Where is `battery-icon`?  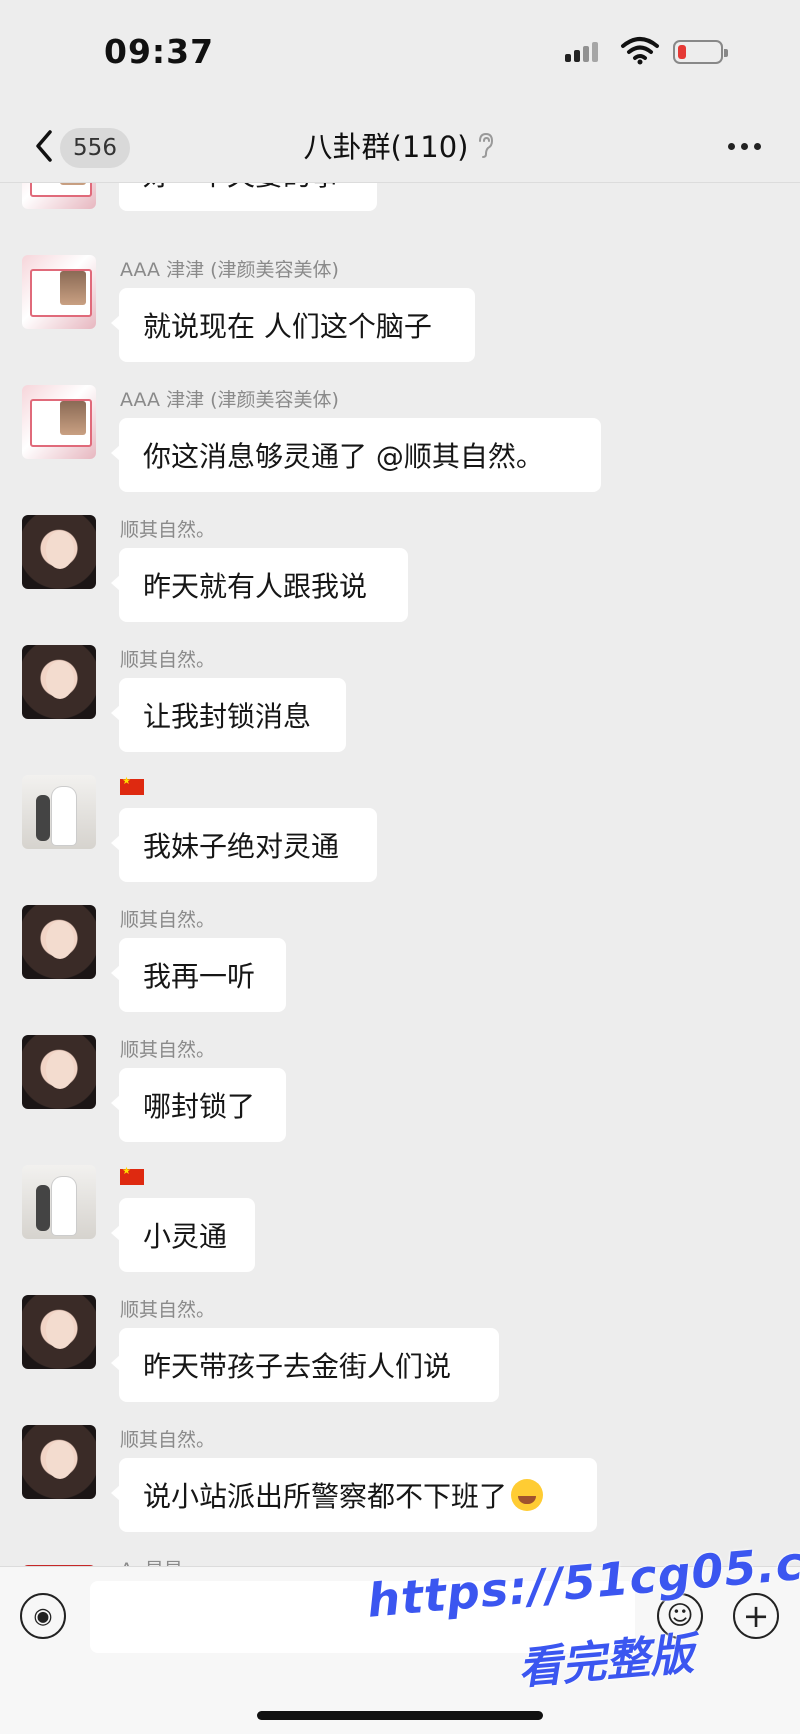
battery-icon is located at coordinates (700, 52).